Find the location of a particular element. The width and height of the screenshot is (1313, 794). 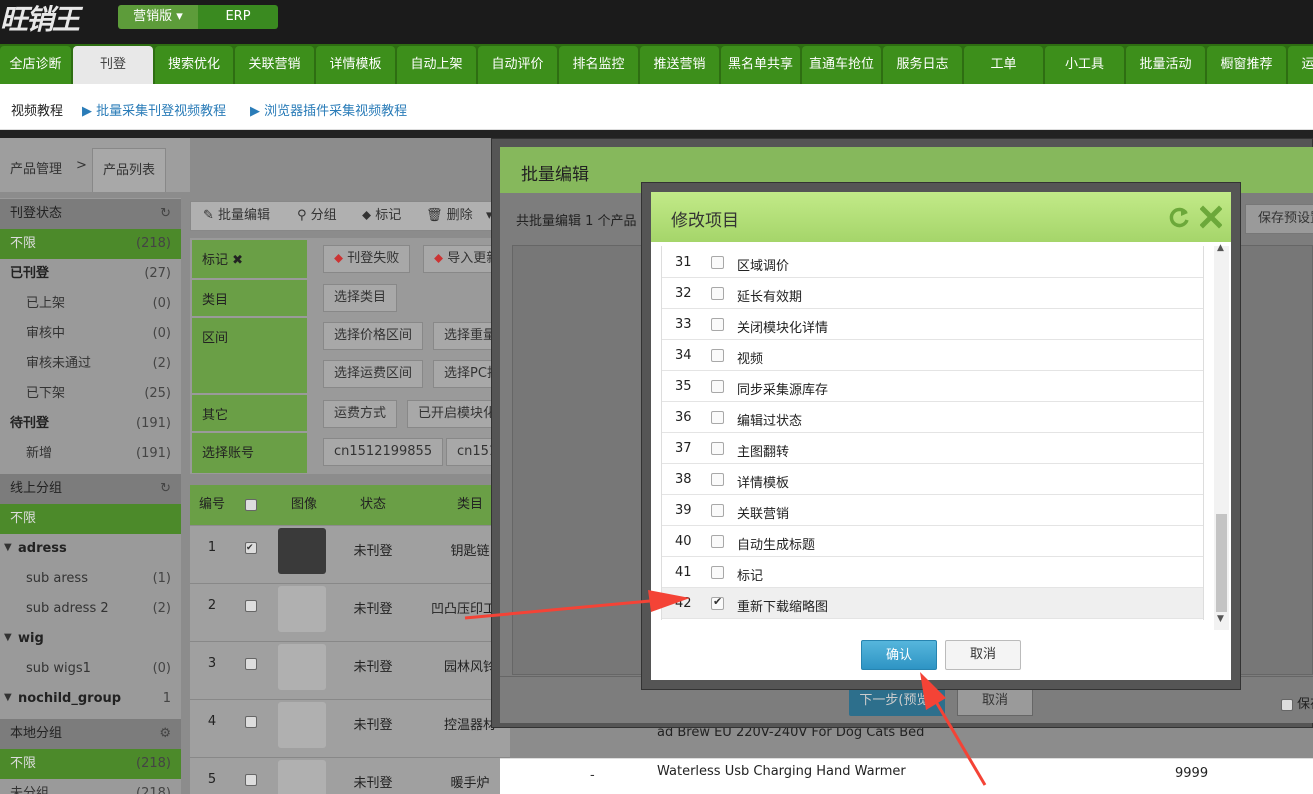

select-category-button: 选择类目 is located at coordinates (360, 298).